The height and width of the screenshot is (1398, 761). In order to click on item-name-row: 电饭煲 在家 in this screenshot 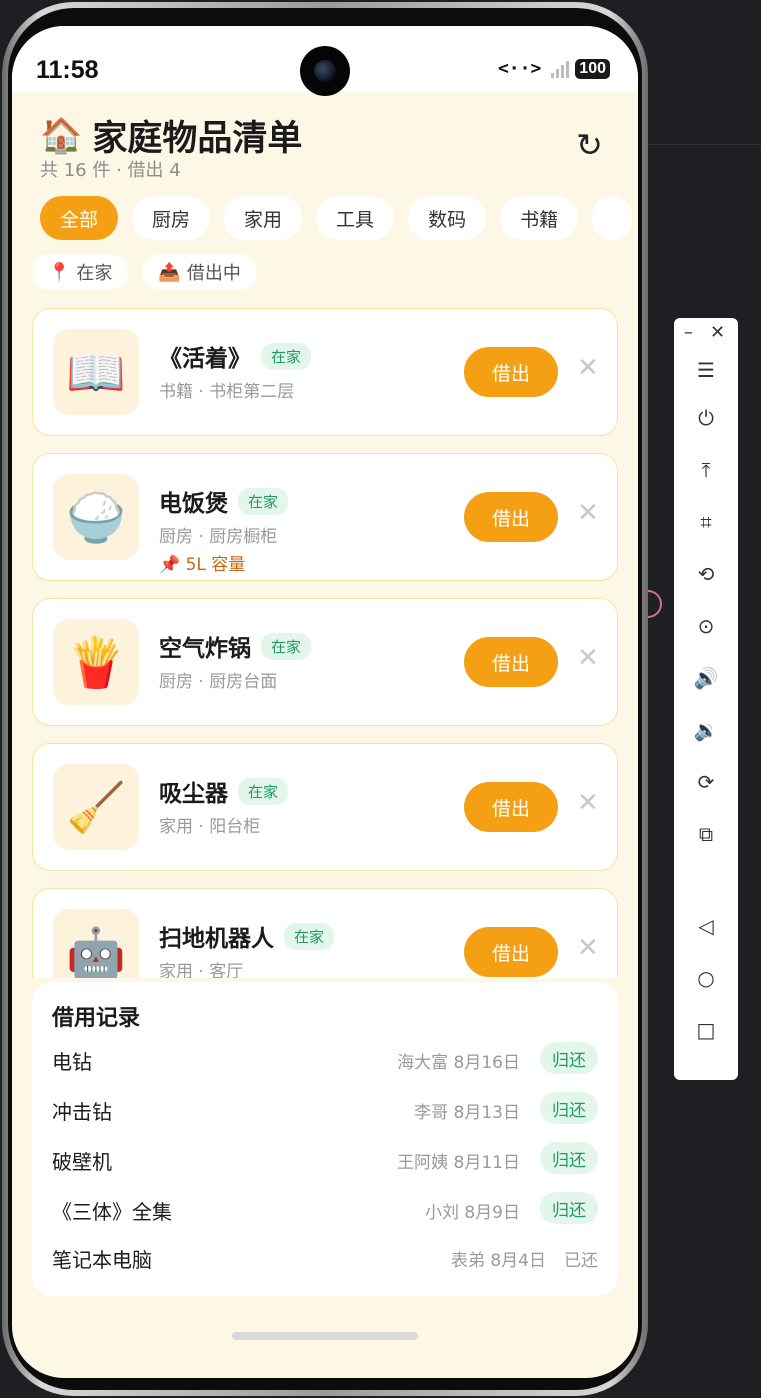, I will do `click(224, 501)`.